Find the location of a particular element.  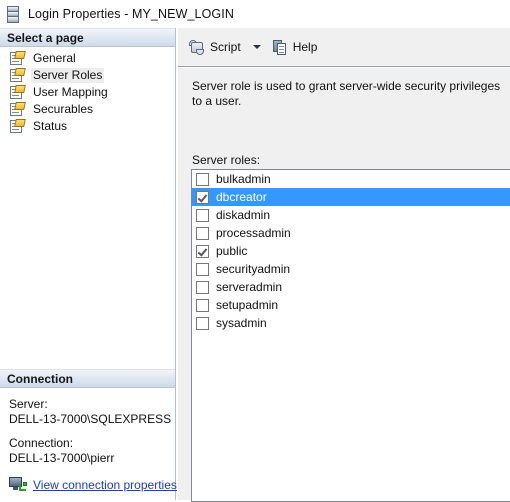

connection-value: DELL-13-7000\pierr is located at coordinates (62, 458).